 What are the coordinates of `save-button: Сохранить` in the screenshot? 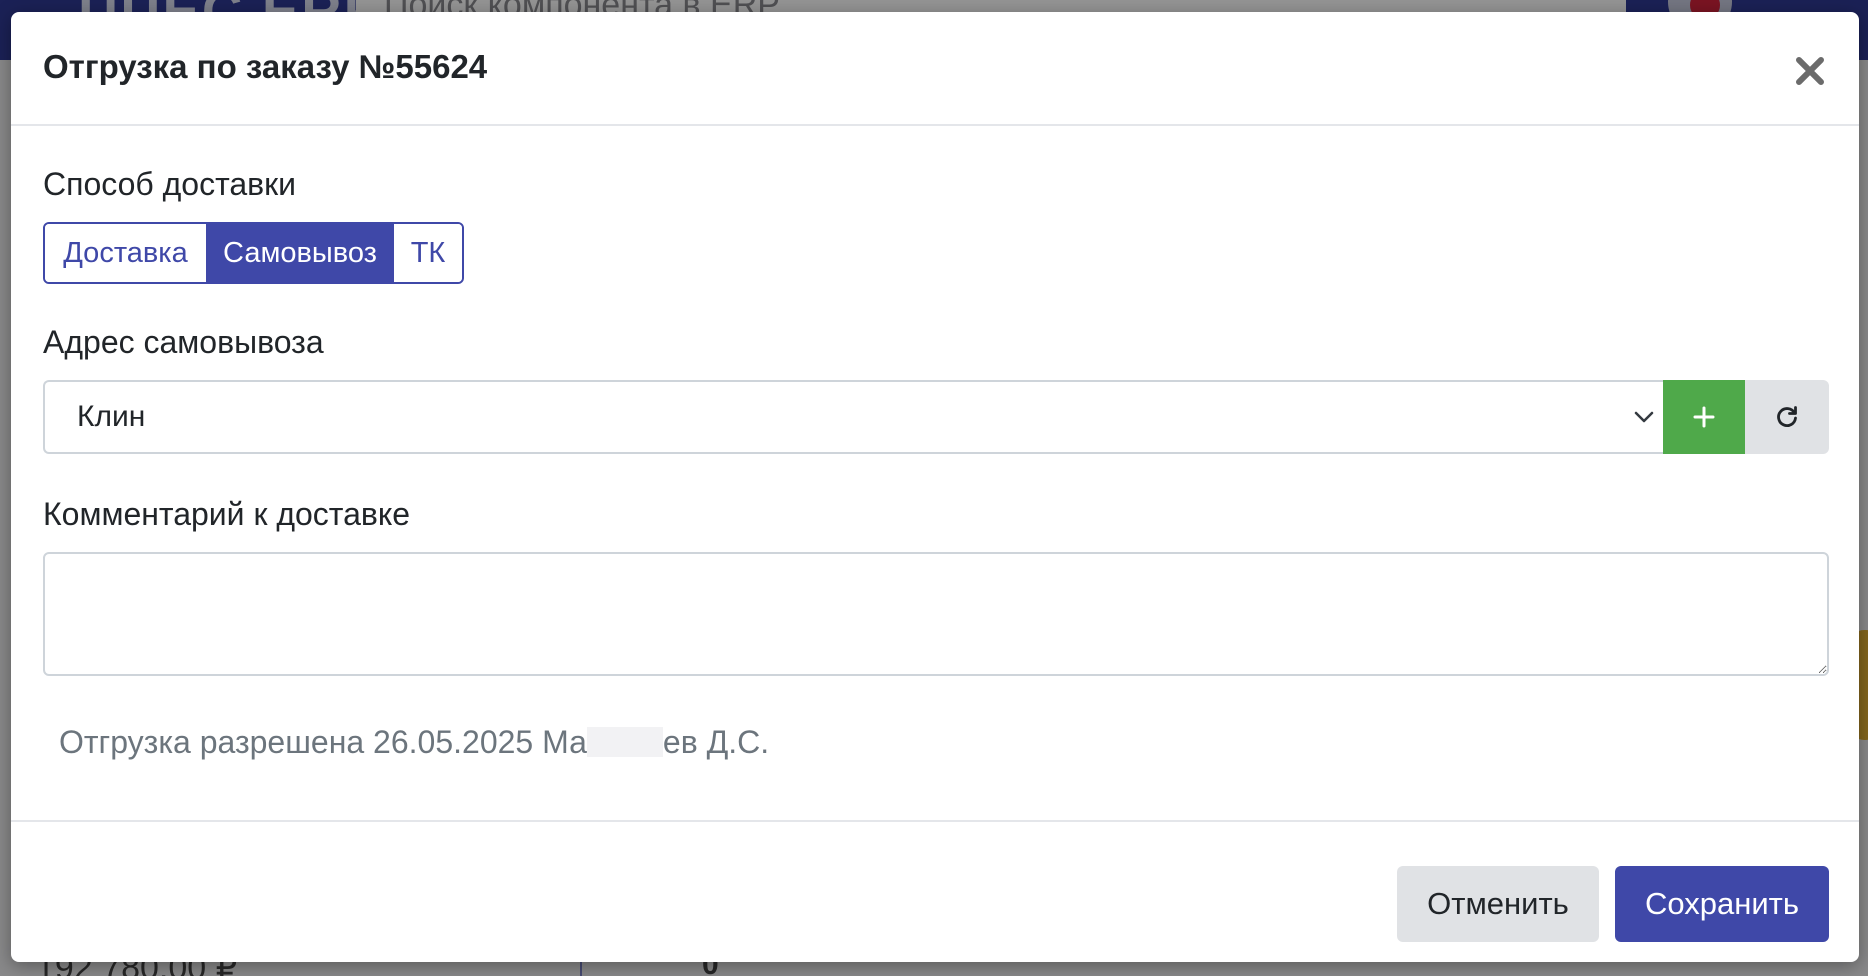 It's located at (1722, 904).